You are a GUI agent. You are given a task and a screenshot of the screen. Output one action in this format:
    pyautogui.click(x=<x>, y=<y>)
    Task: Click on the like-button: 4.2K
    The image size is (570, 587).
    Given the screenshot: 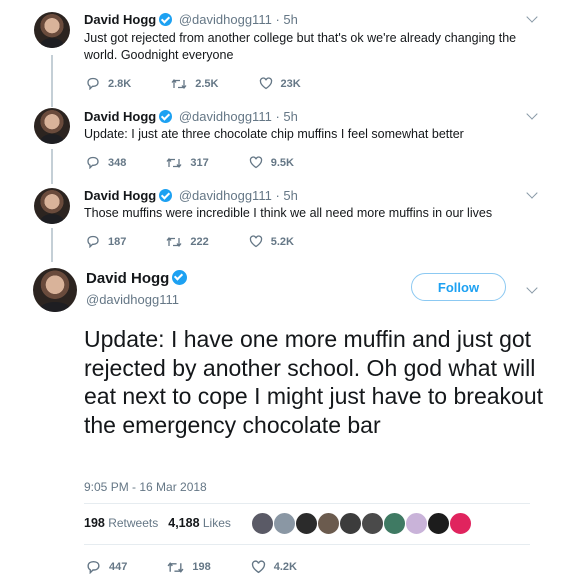 What is the action you would take?
    pyautogui.click(x=274, y=567)
    